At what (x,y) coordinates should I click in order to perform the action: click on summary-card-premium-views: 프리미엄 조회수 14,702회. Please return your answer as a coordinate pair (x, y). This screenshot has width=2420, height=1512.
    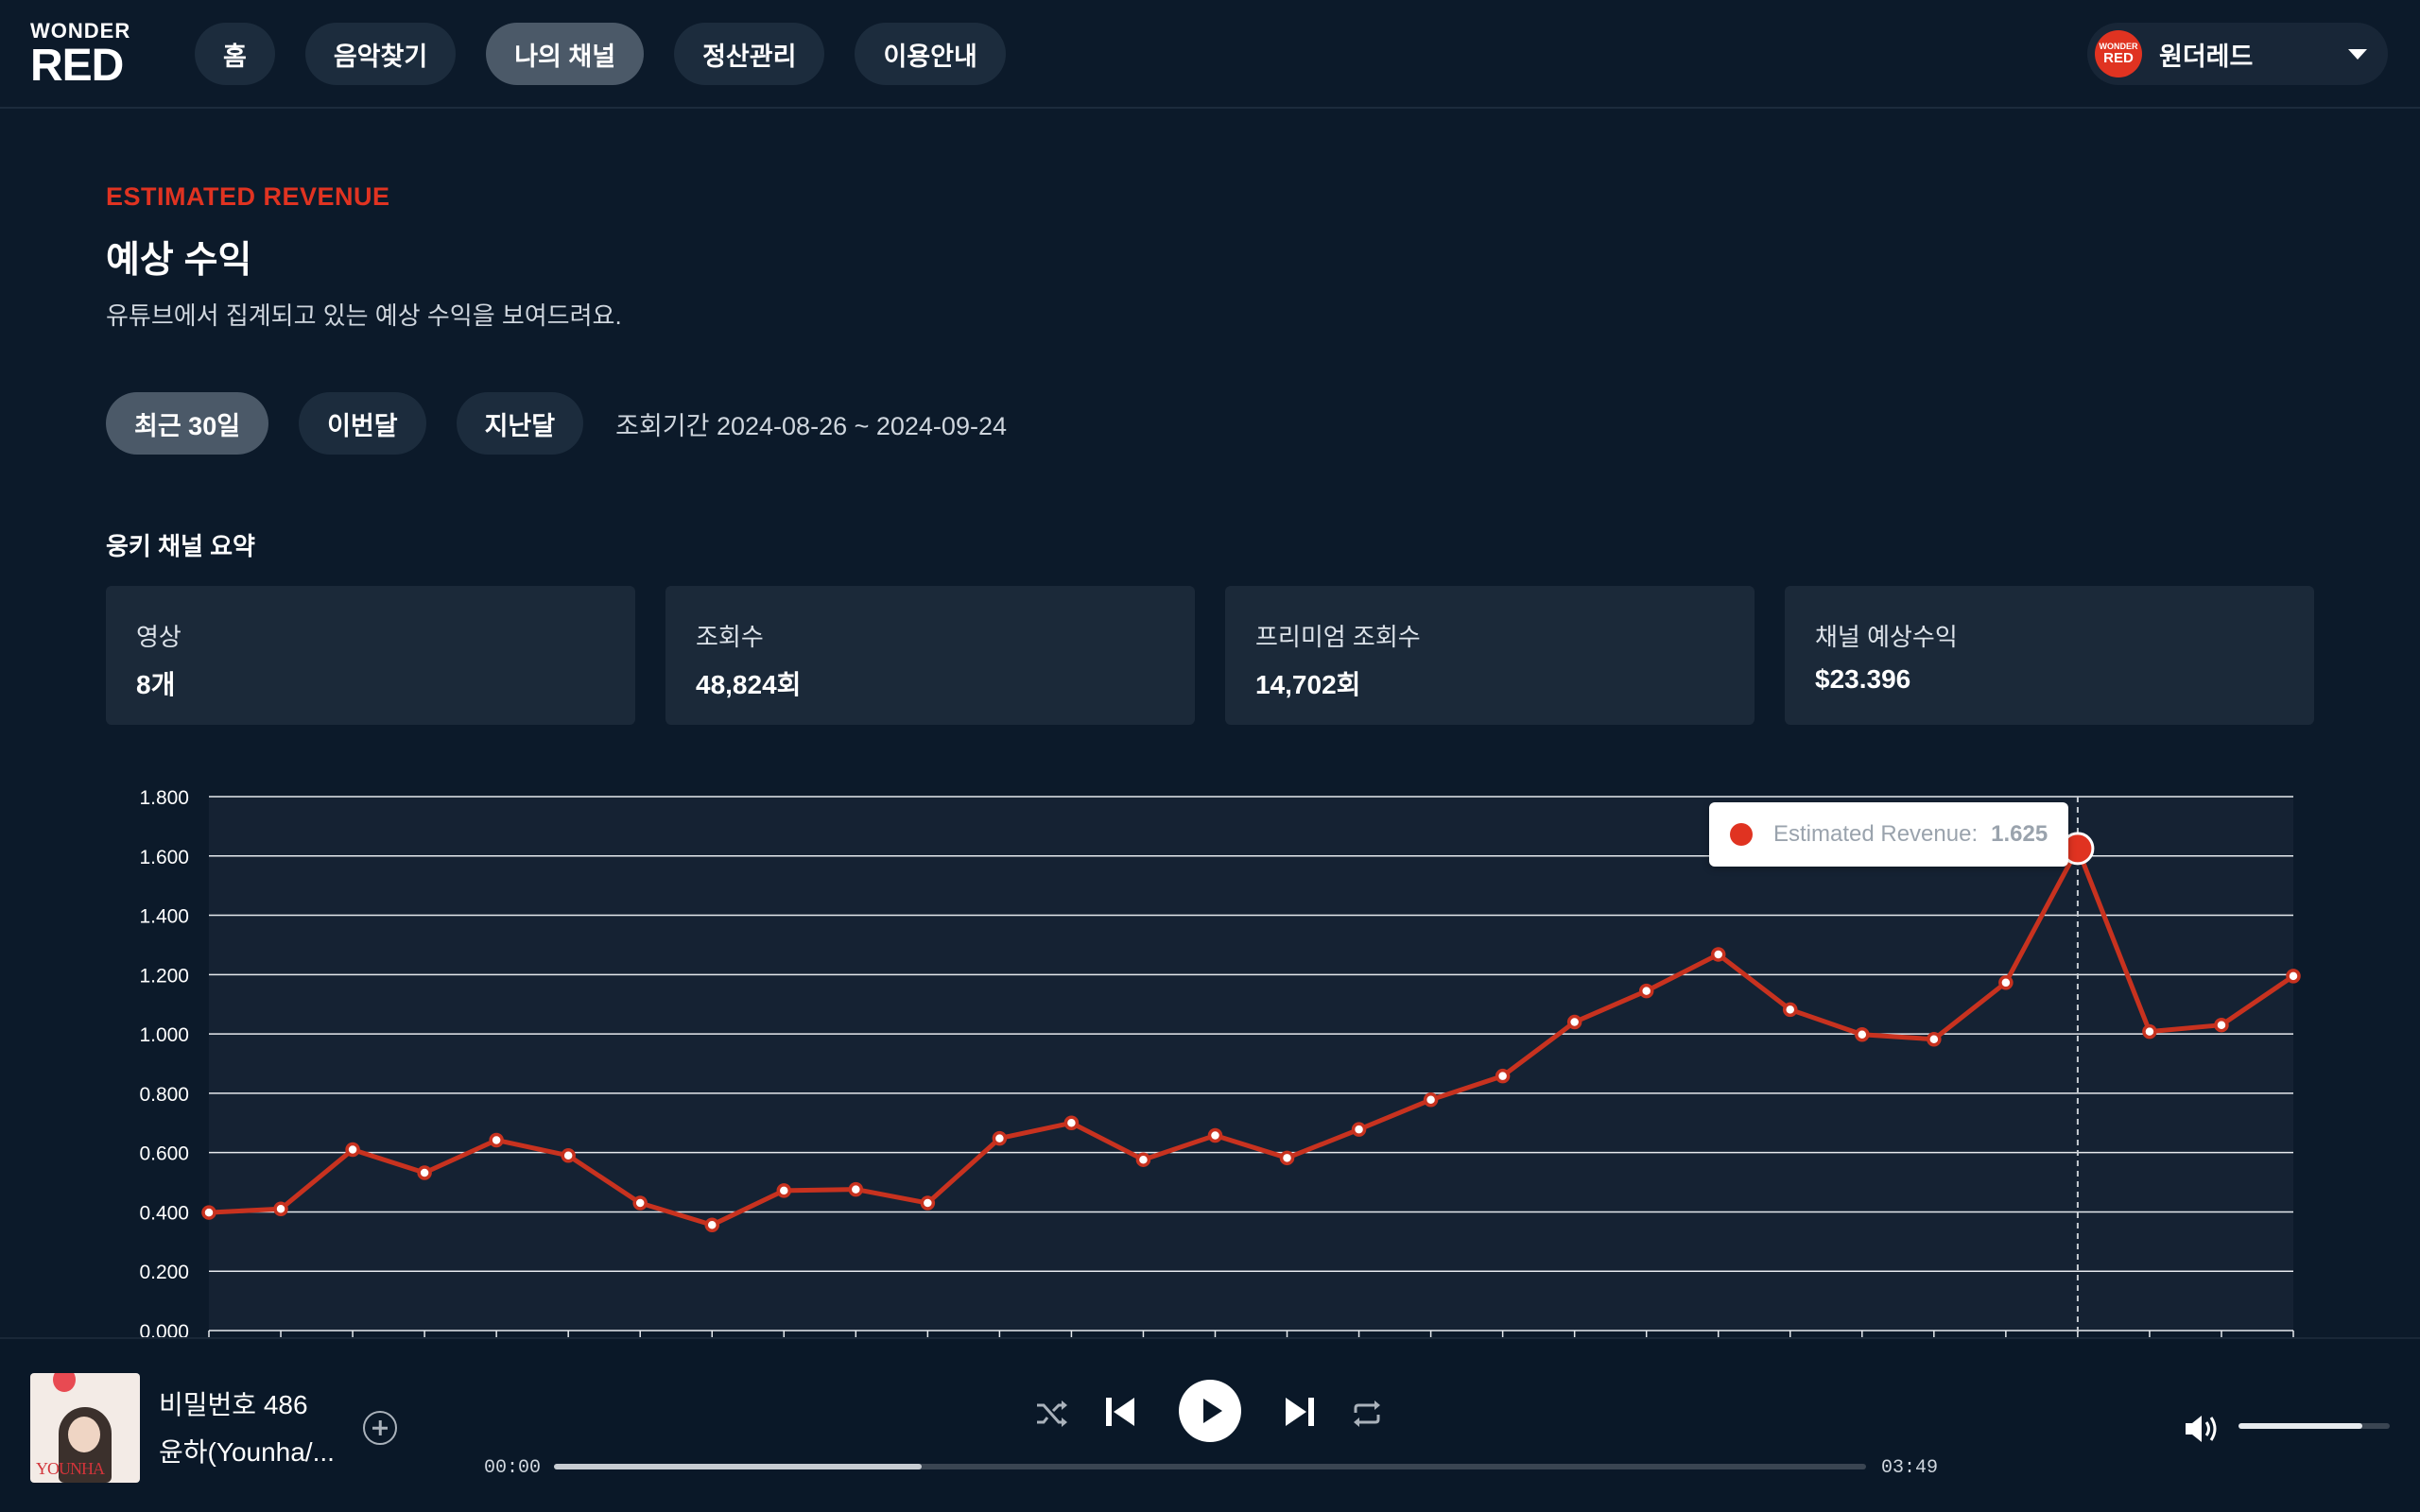
    Looking at the image, I should click on (1489, 655).